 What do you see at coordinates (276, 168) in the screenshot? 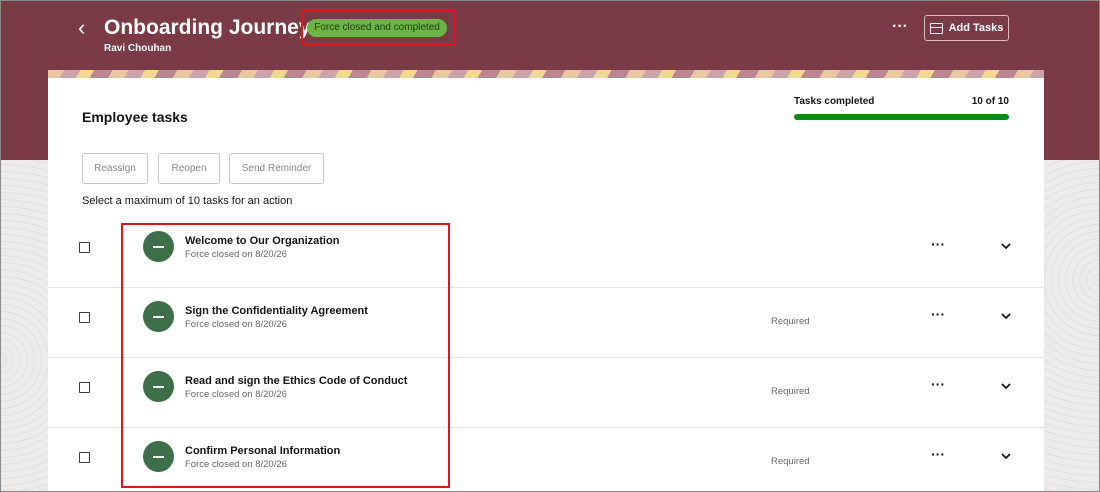
I see `send-reminder-button: Send Reminder` at bounding box center [276, 168].